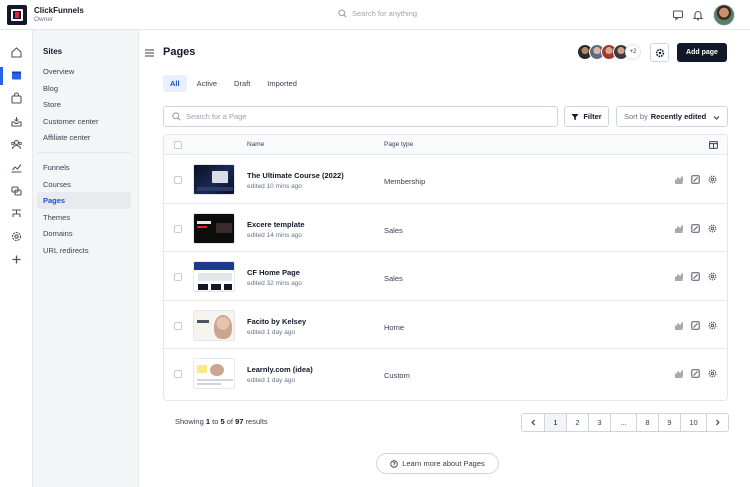 The image size is (750, 487). Describe the element at coordinates (669, 422) in the screenshot. I see `page-button-9: 9` at that location.